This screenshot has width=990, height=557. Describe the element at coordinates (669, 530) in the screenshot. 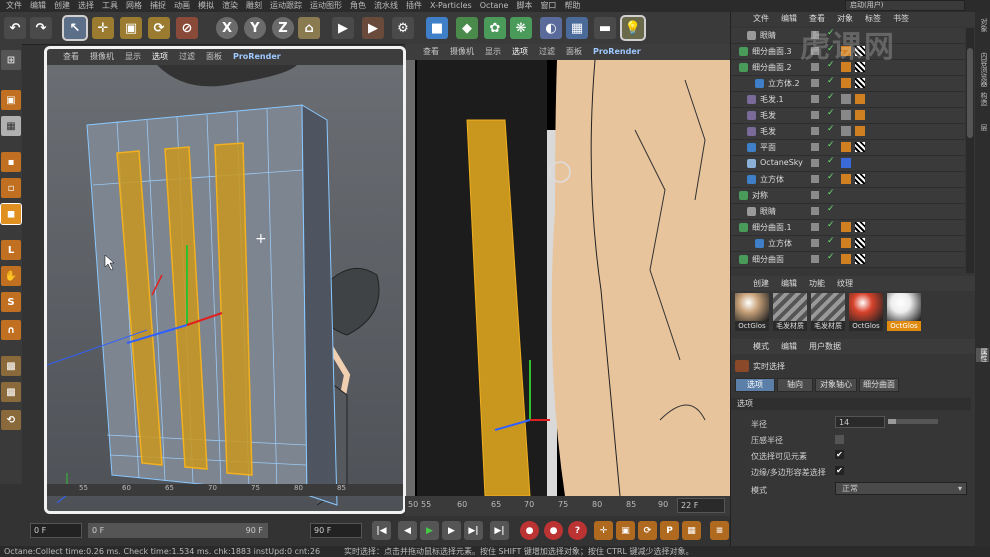

I see `key-param-icon: P` at that location.